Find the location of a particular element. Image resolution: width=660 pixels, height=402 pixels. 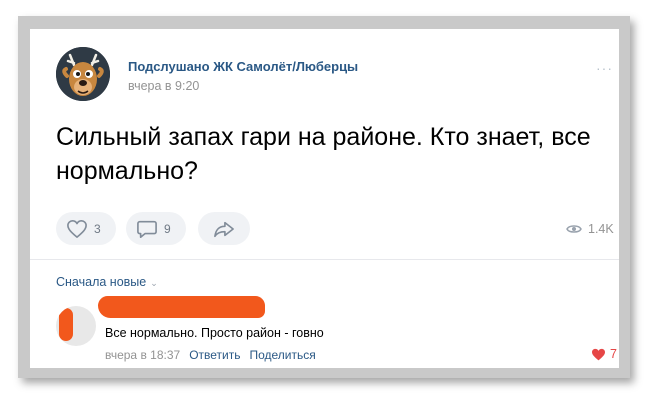

share-button is located at coordinates (224, 228).